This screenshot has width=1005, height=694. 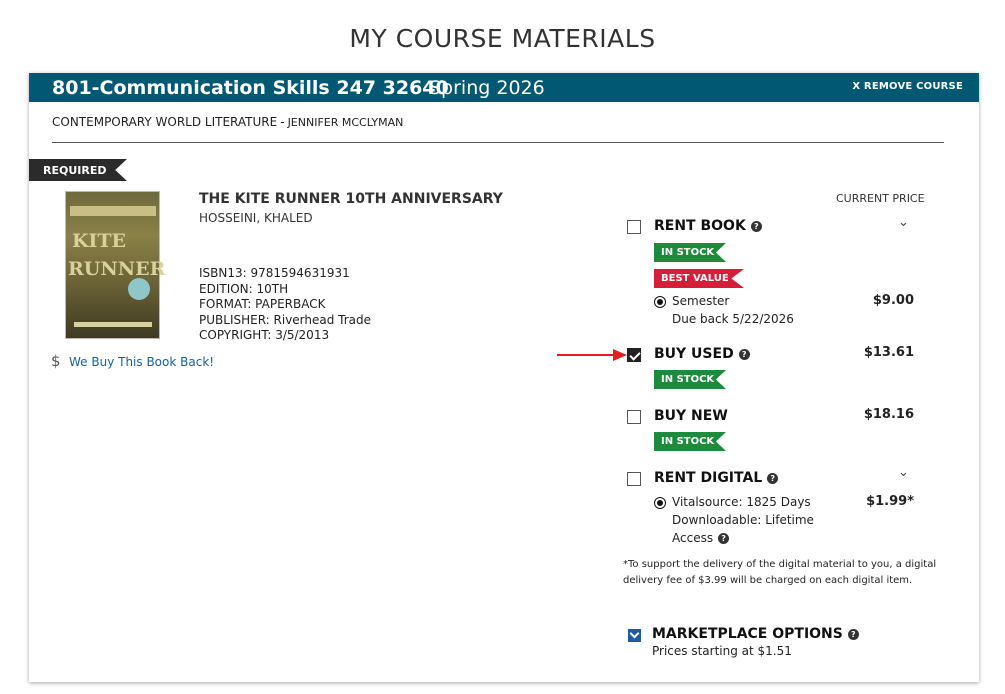 What do you see at coordinates (264, 335) in the screenshot?
I see `copyright: COPYRIGHT: 3/5/2013` at bounding box center [264, 335].